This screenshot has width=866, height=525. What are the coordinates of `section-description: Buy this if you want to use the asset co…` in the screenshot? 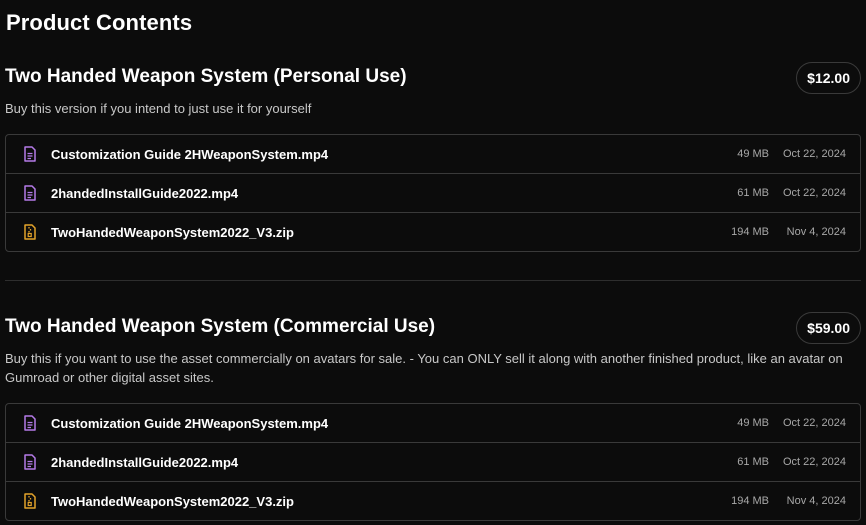 It's located at (424, 368).